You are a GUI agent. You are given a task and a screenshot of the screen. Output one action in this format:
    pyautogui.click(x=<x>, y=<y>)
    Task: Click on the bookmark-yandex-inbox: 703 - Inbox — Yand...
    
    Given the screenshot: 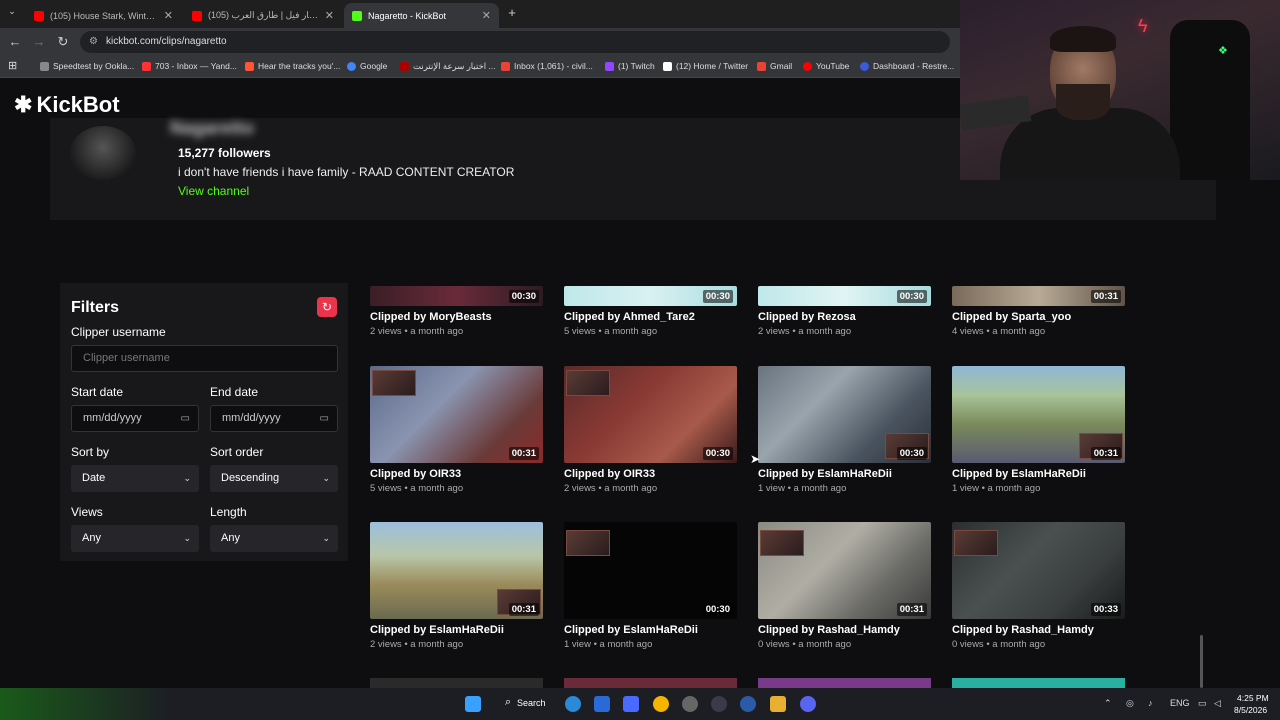 What is the action you would take?
    pyautogui.click(x=189, y=66)
    